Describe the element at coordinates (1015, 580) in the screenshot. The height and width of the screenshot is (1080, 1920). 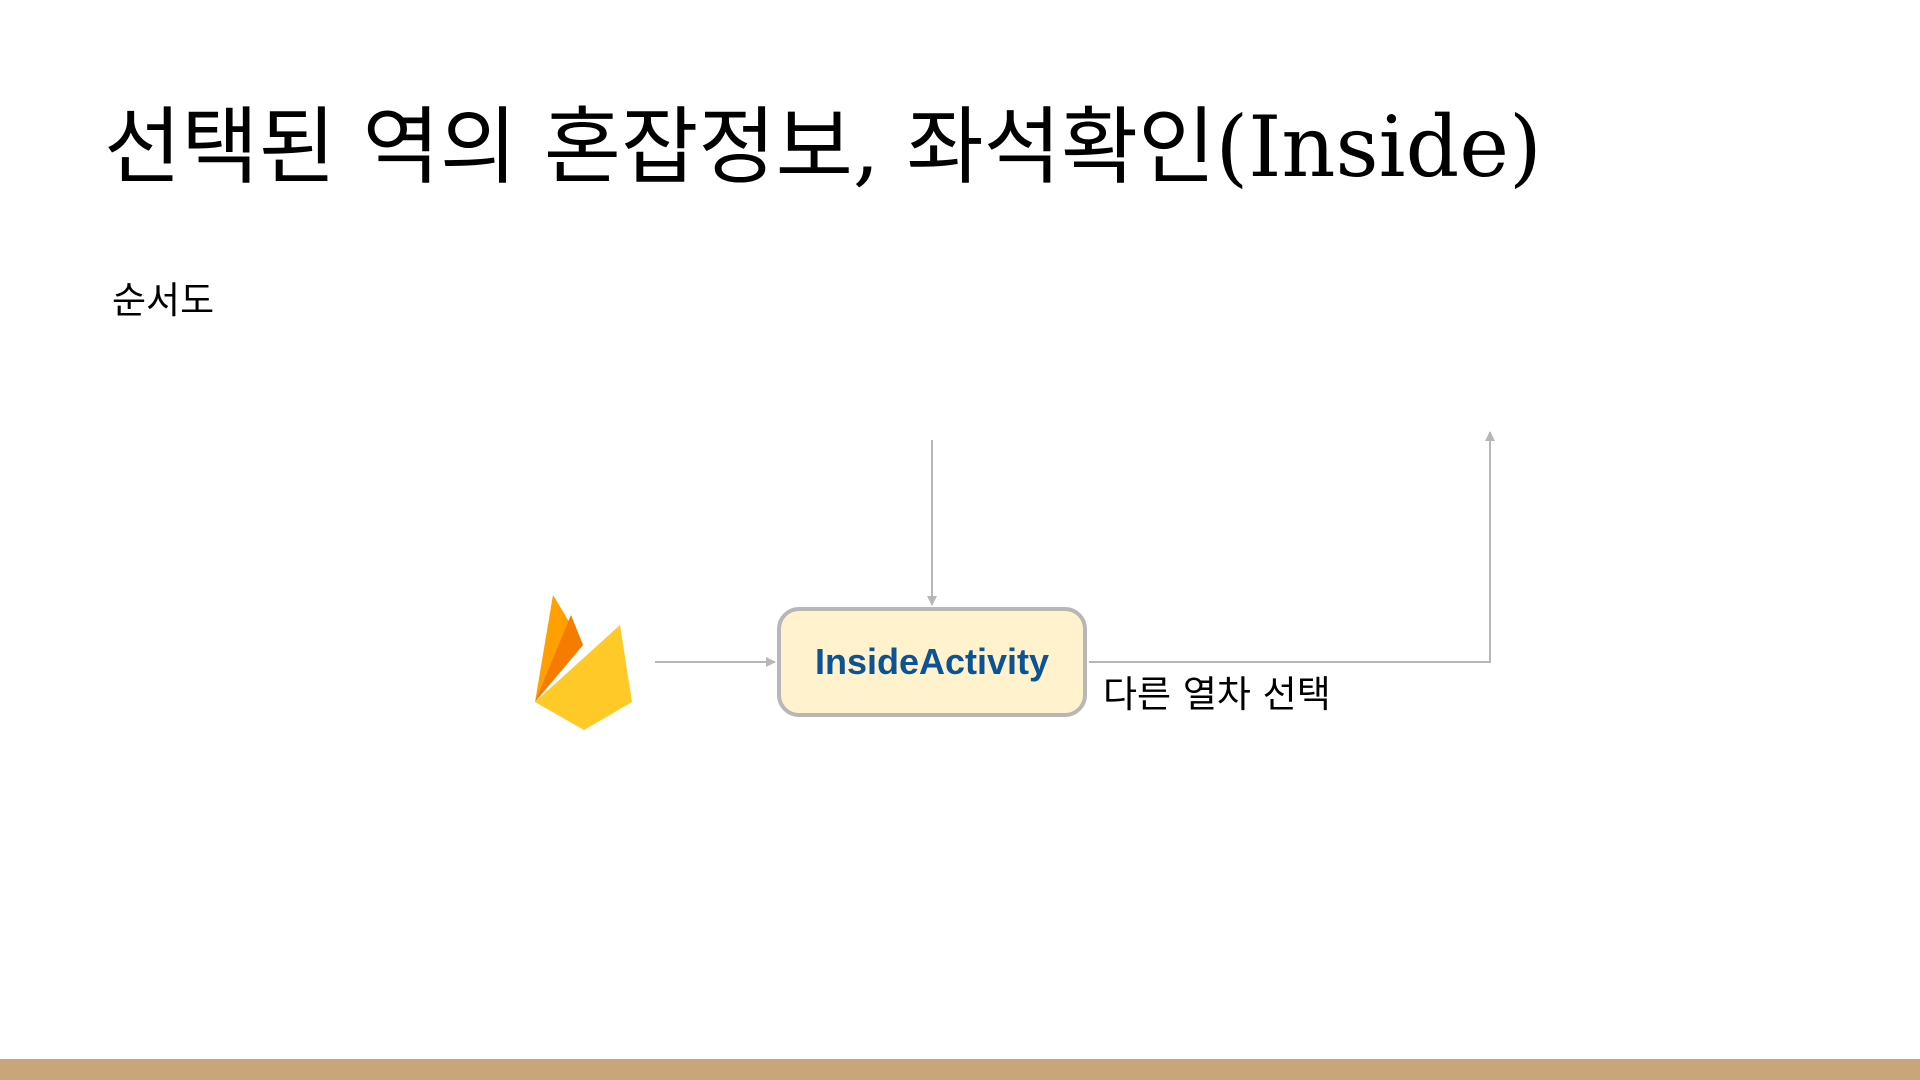
I see `flowchart-diagram` at that location.